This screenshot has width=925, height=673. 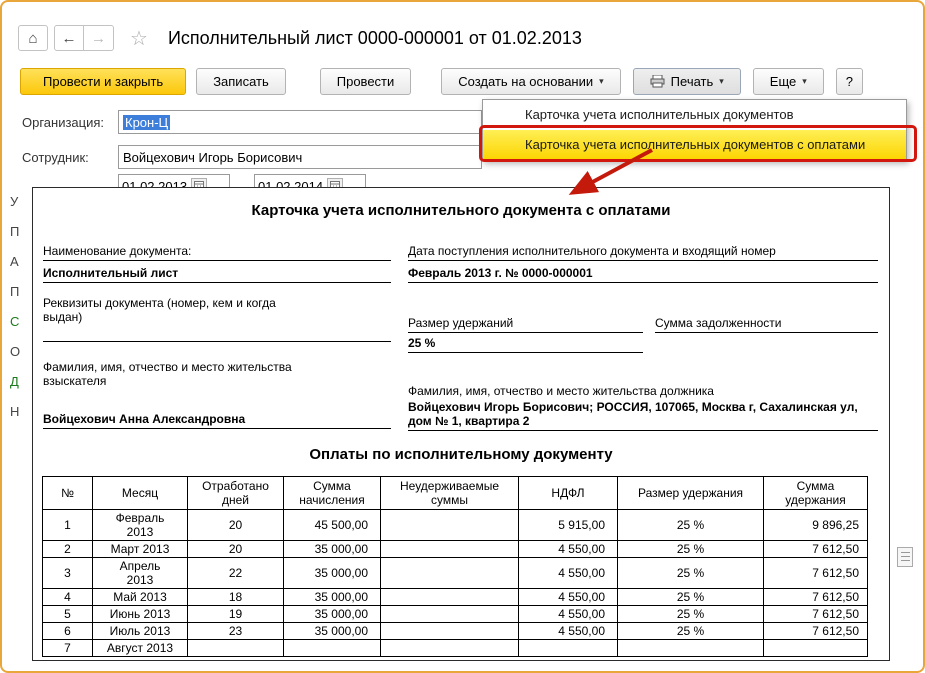 I want to click on home-icon: ⌂, so click(x=33, y=38).